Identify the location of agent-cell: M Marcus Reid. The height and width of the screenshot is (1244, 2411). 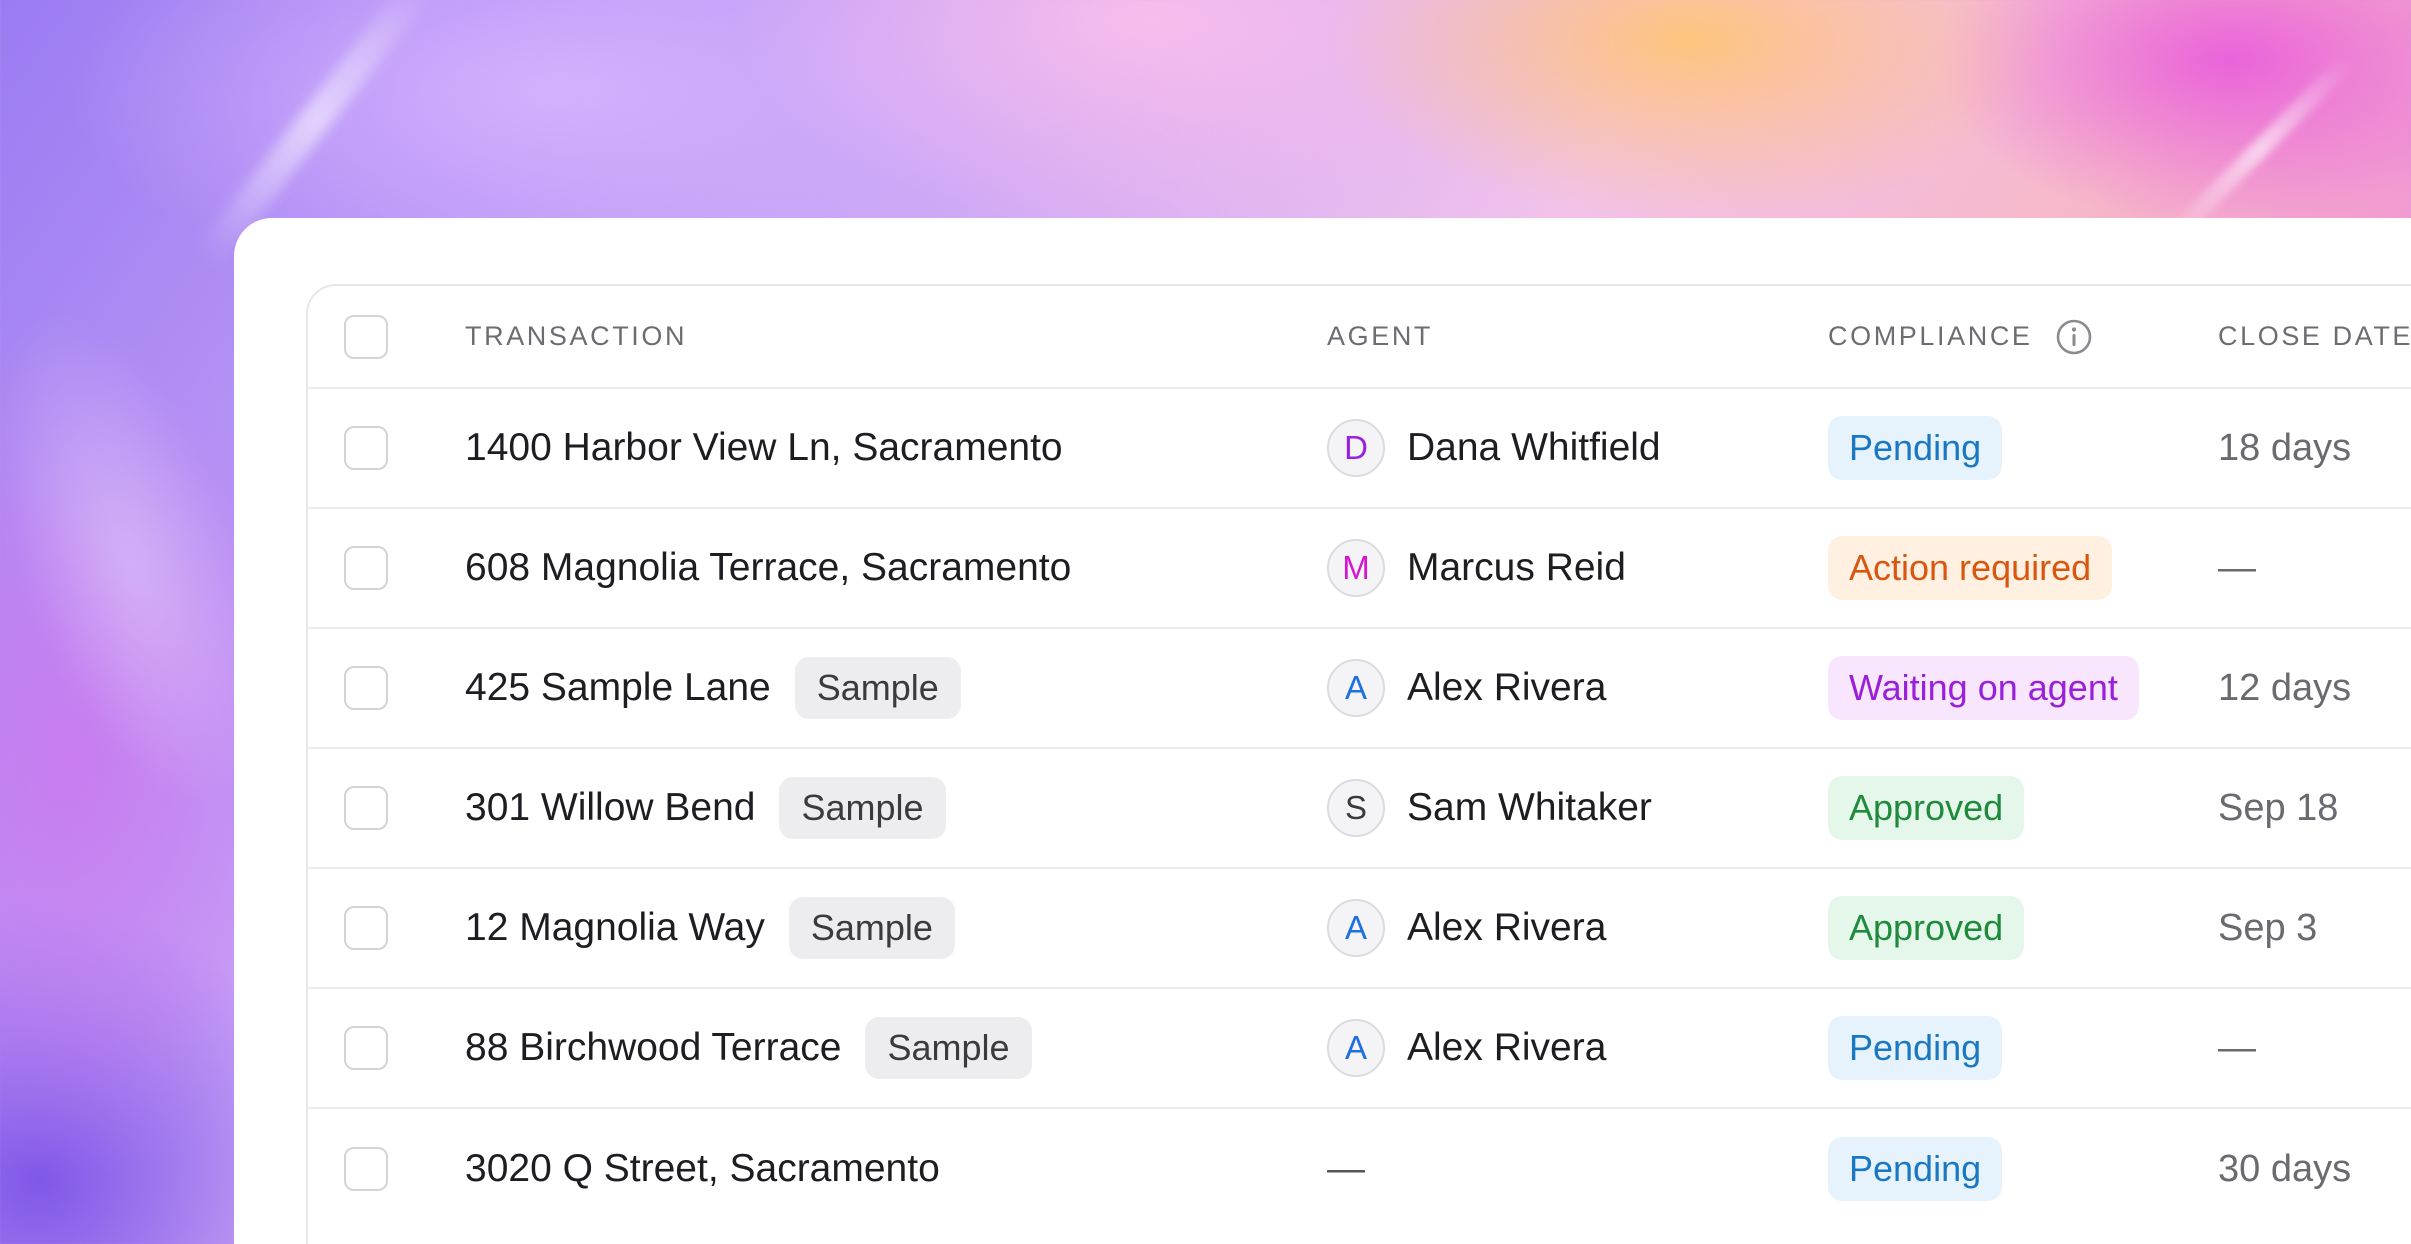
(1476, 568).